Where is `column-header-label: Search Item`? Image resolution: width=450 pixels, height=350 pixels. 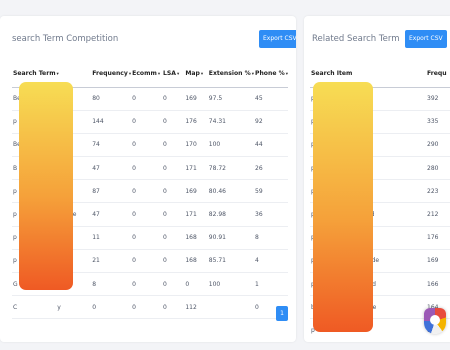 column-header-label: Search Item is located at coordinates (332, 74).